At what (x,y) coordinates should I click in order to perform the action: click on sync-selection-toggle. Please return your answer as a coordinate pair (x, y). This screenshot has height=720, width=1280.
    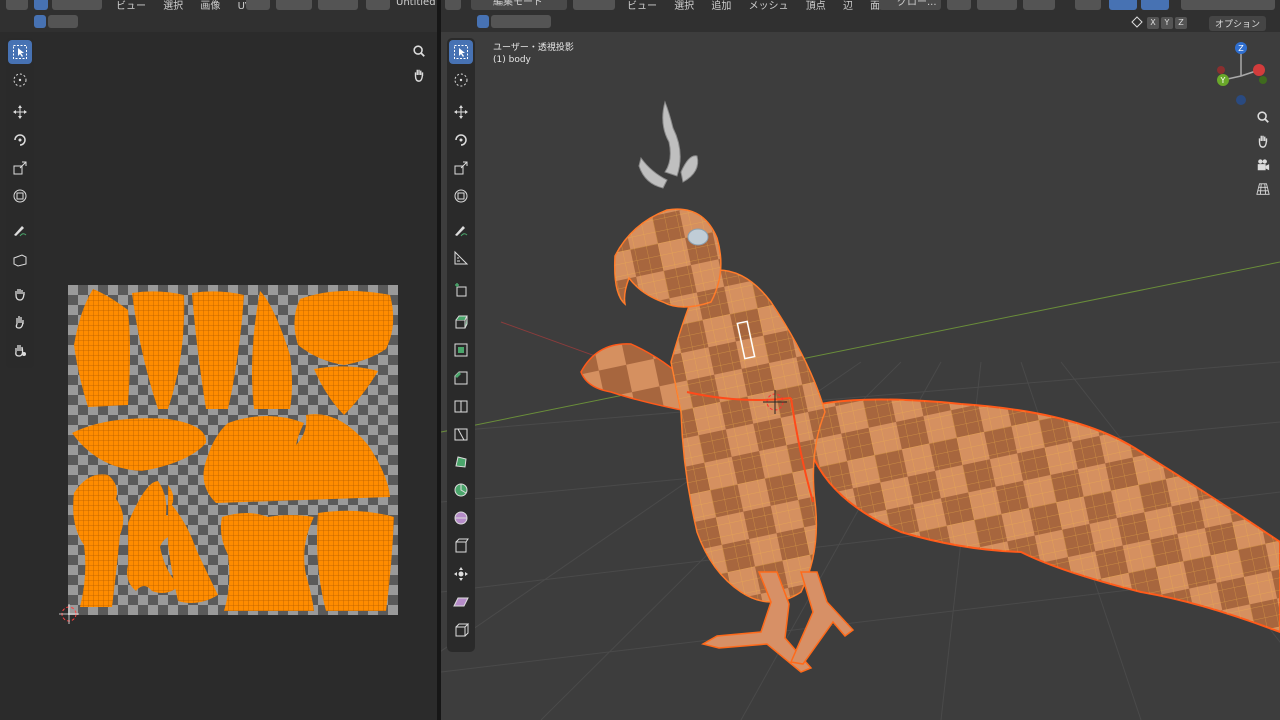
    Looking at the image, I should click on (41, 5).